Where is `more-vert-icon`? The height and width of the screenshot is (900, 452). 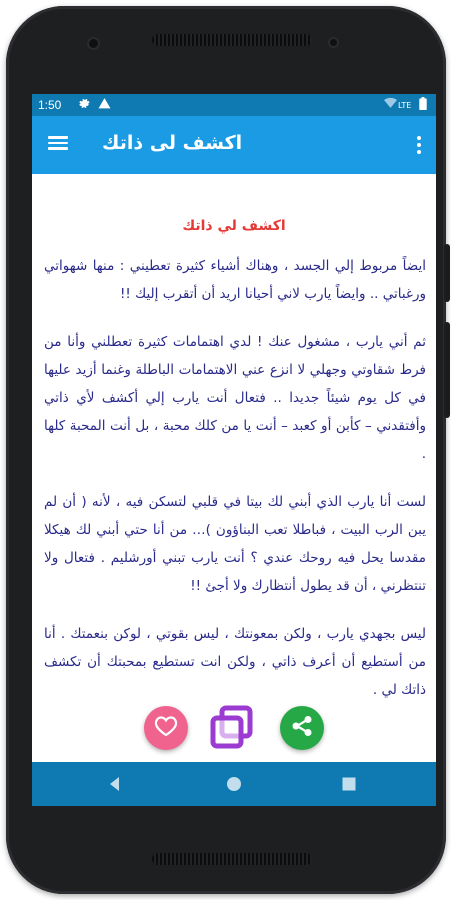 more-vert-icon is located at coordinates (419, 145).